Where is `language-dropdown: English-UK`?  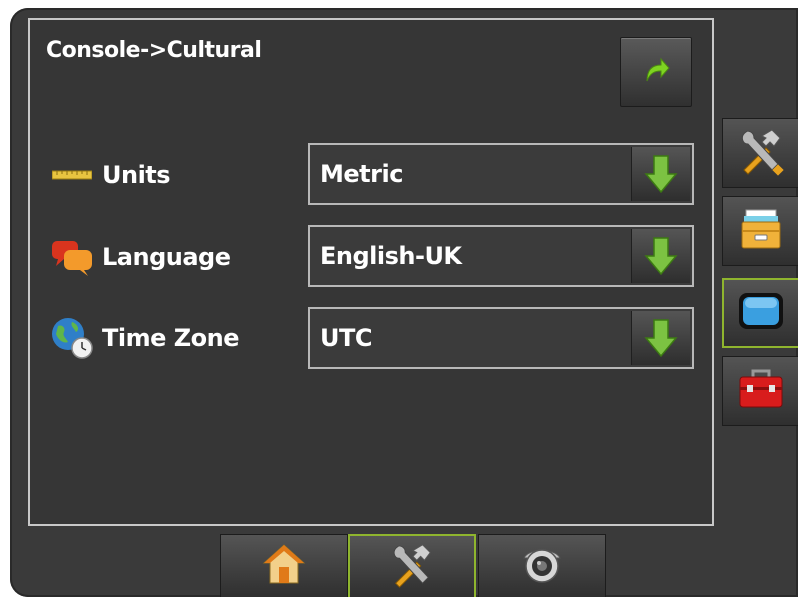
language-dropdown: English-UK is located at coordinates (501, 256).